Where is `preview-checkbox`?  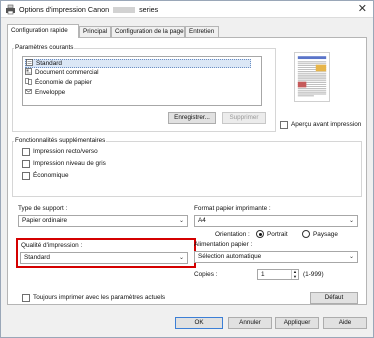
preview-checkbox is located at coordinates (284, 125).